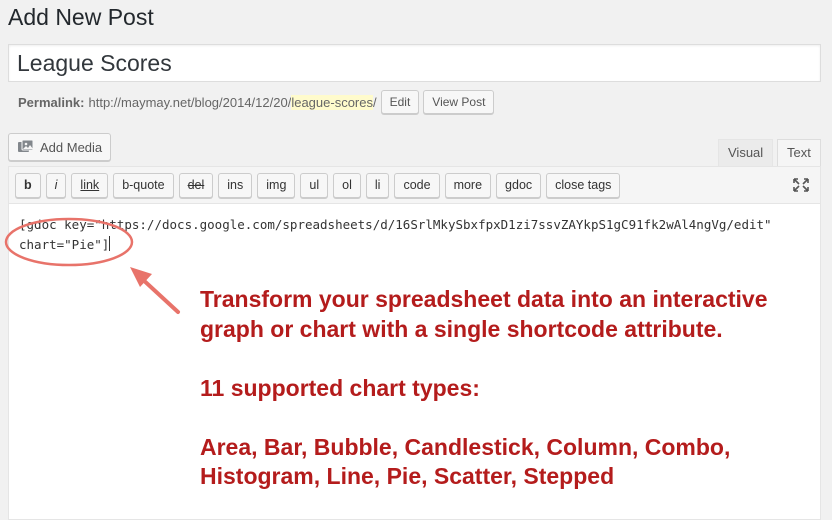 The height and width of the screenshot is (520, 832). Describe the element at coordinates (414, 63) in the screenshot. I see `post-title-input: League Scores` at that location.